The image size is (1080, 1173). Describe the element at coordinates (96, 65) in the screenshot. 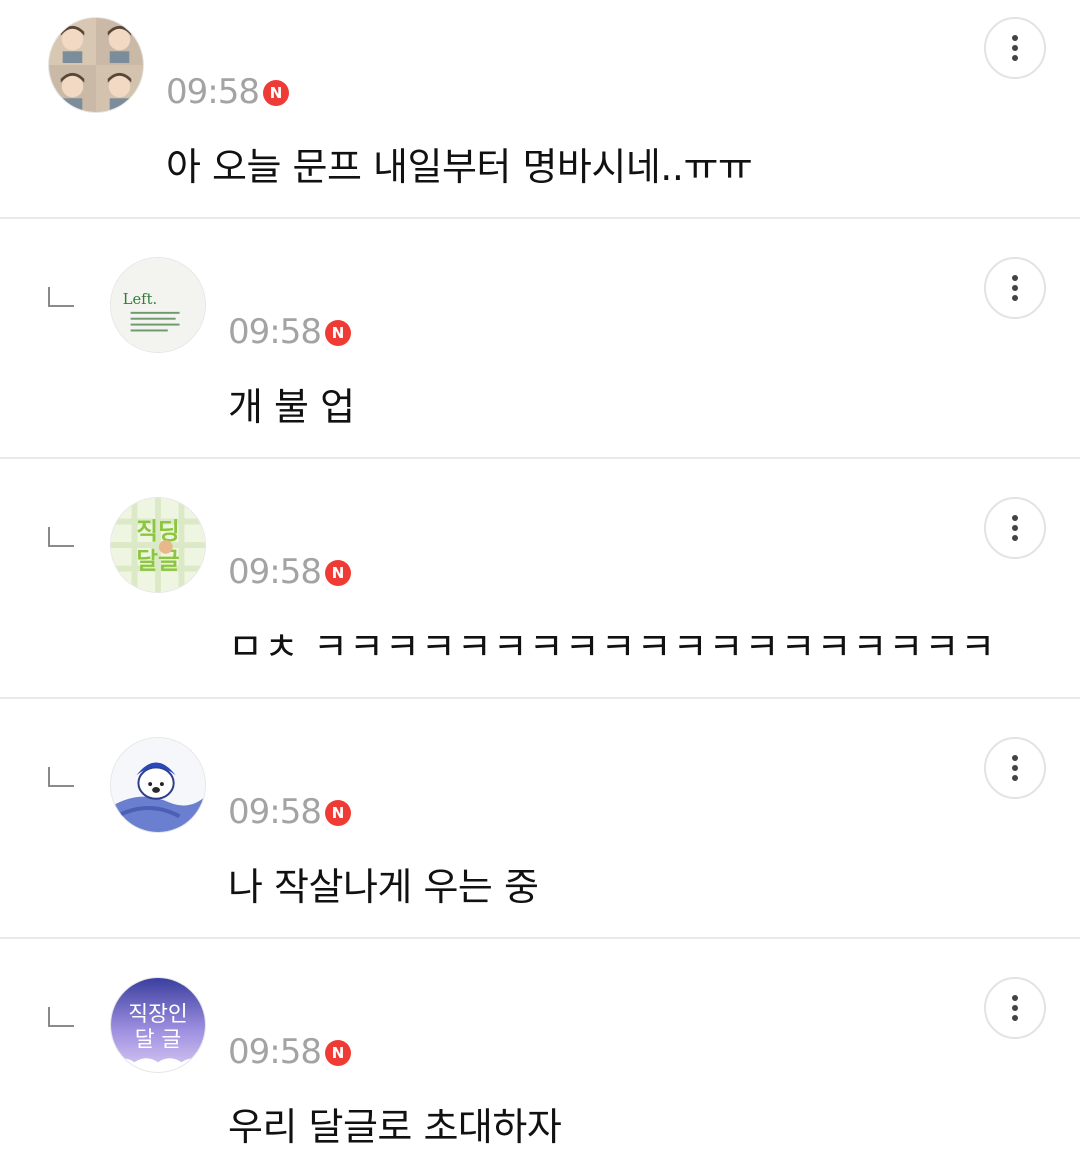

I see `avatar-photo-grid-icon` at that location.